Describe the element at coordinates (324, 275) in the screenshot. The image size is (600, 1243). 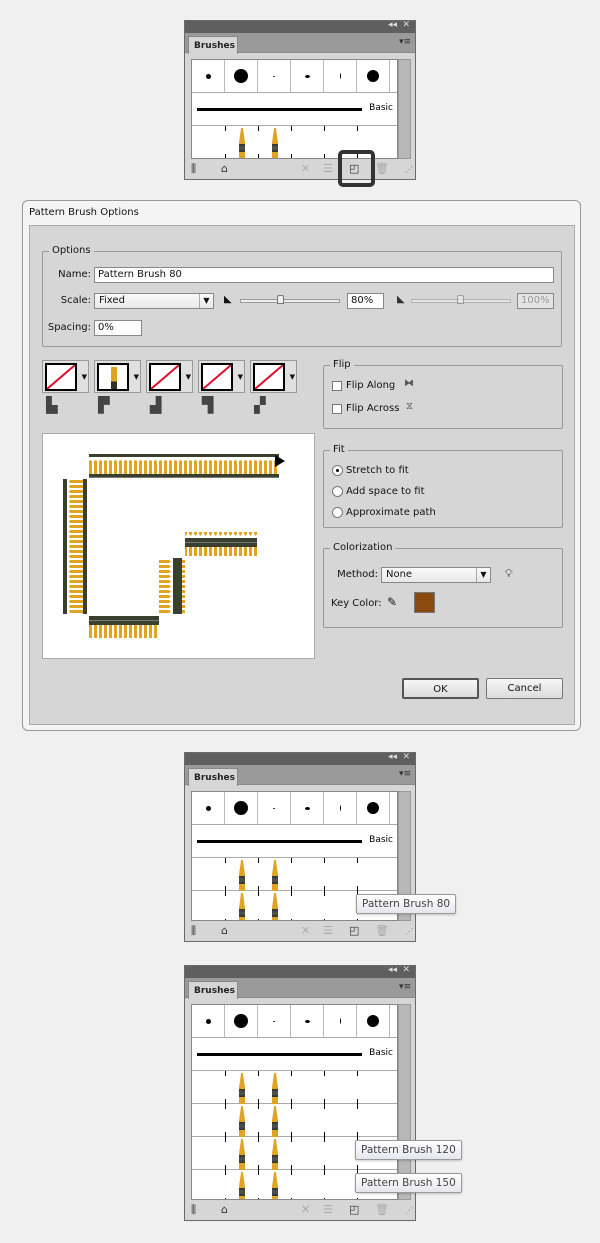
I see `name-input: Pattern Brush 80` at that location.